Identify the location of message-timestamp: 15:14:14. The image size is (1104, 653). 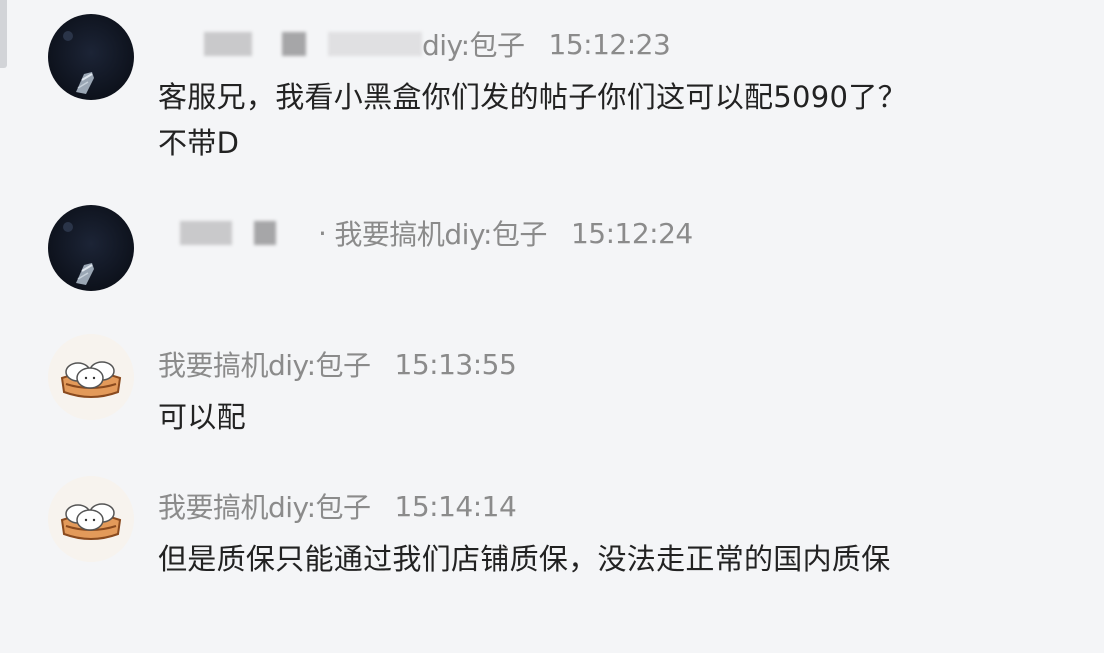
(455, 506).